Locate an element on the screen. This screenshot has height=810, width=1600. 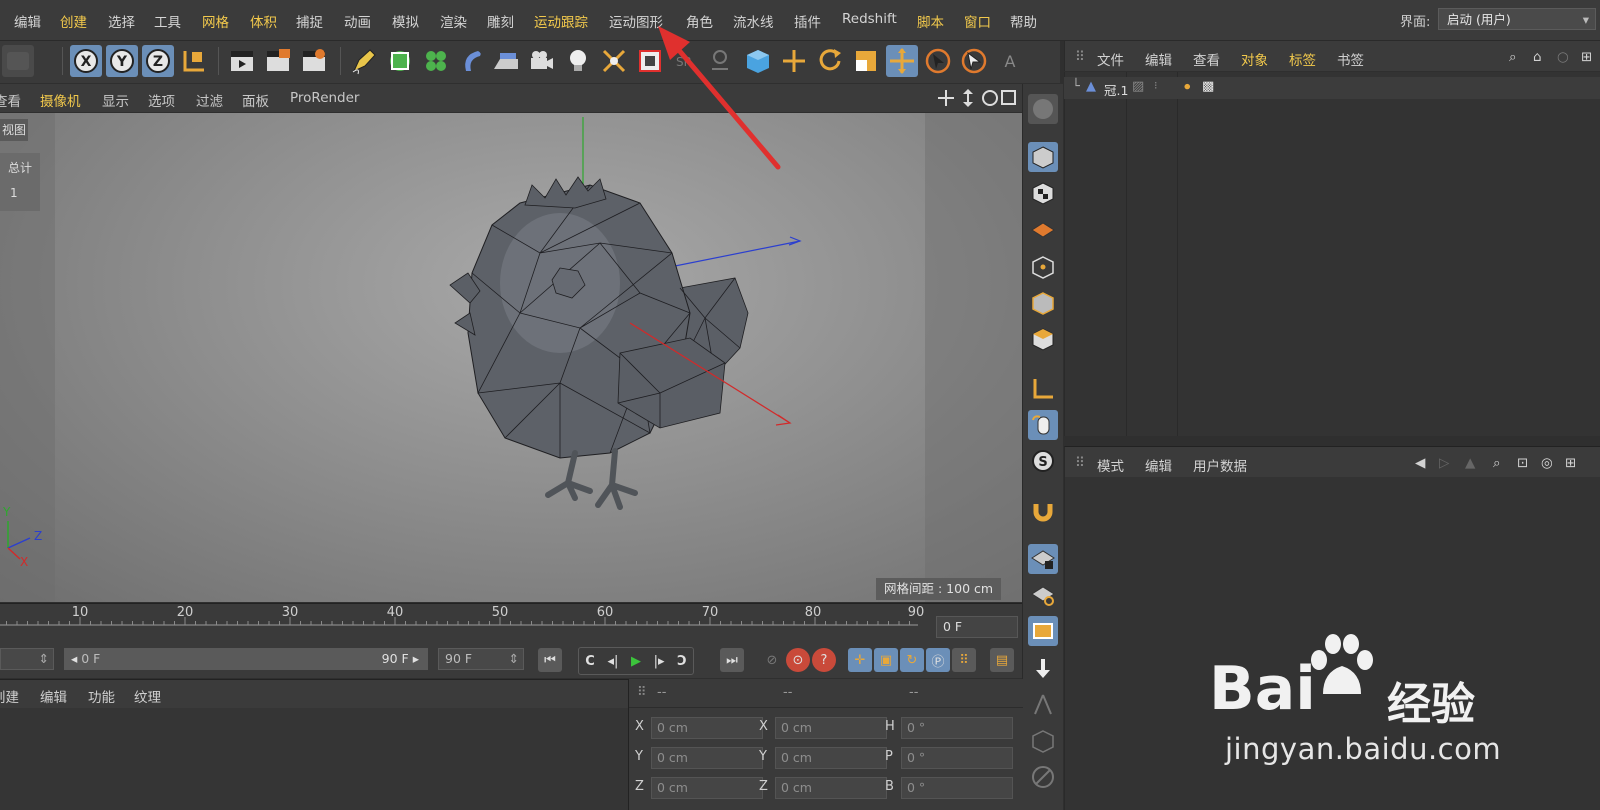
current-frame-field: 0 F is located at coordinates (977, 627).